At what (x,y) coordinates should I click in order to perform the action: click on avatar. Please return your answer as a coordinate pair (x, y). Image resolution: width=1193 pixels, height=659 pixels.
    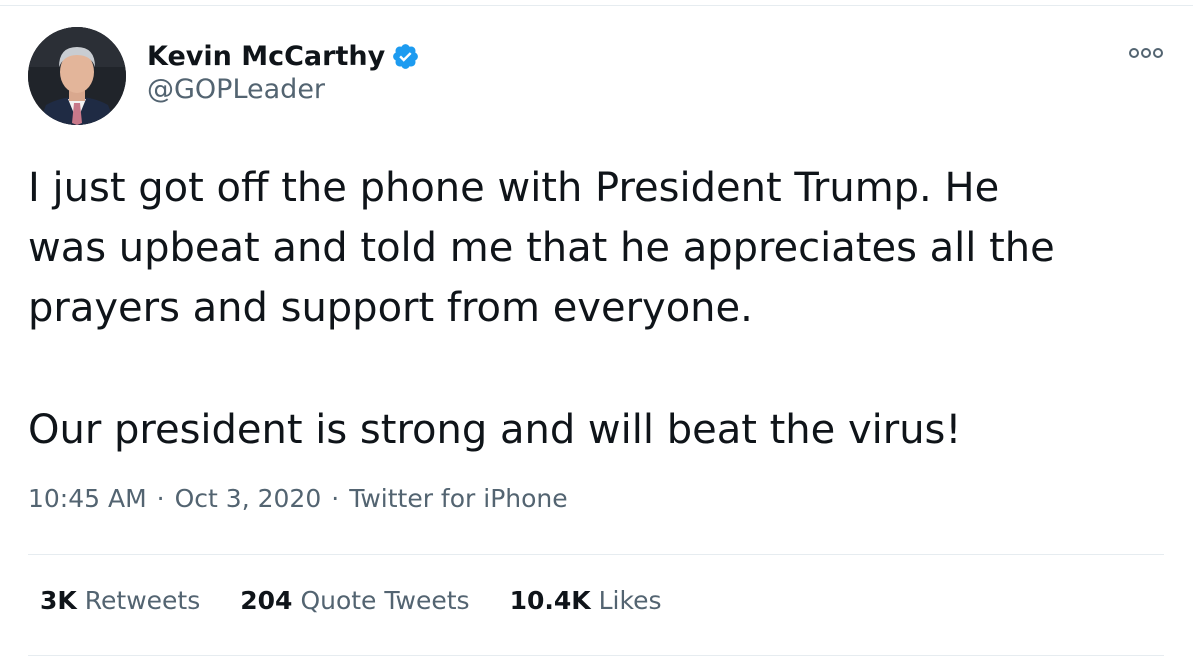
    Looking at the image, I should click on (77, 76).